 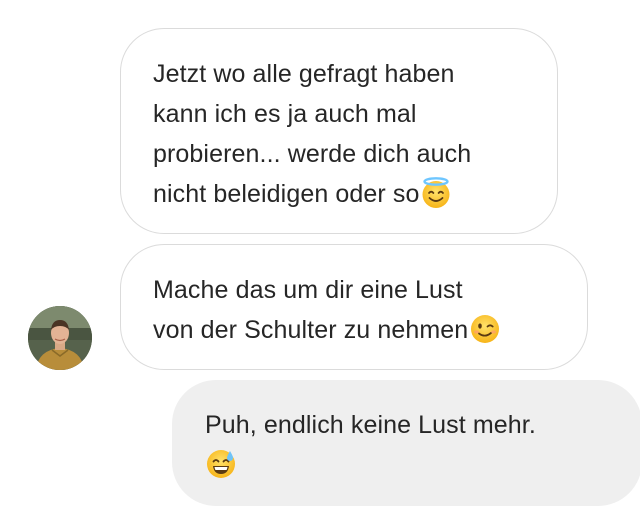 What do you see at coordinates (370, 425) in the screenshot?
I see `message-text-line: Puh, endlich keine Lust mehr.` at bounding box center [370, 425].